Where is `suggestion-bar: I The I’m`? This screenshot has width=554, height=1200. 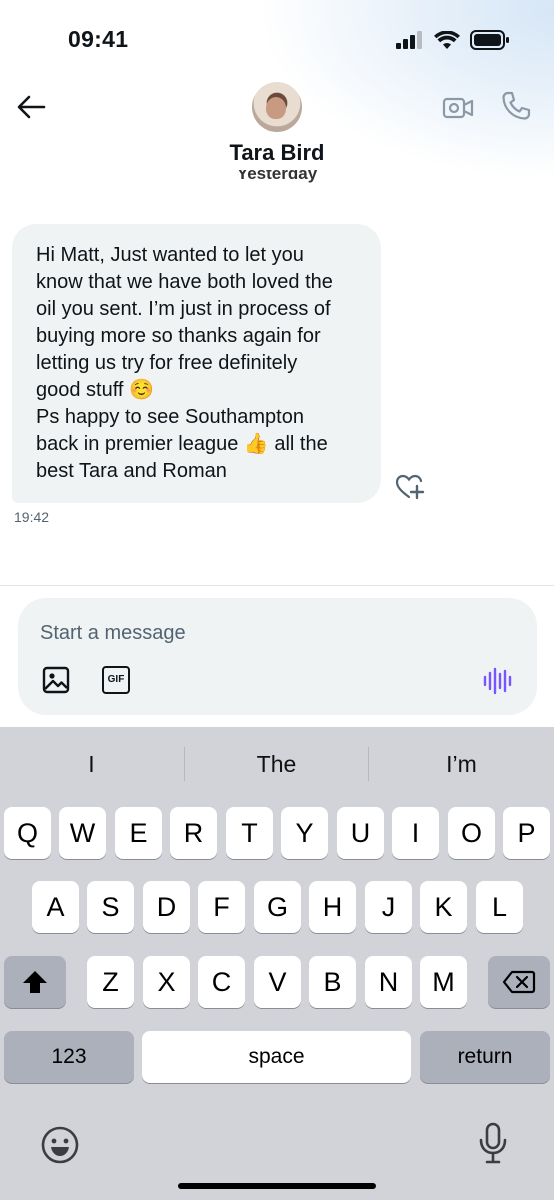 suggestion-bar: I The I’m is located at coordinates (277, 763).